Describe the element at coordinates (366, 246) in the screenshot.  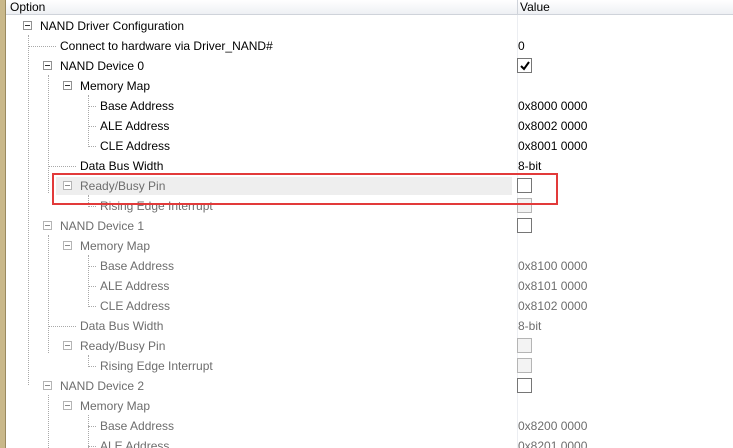
I see `tree-row-memory-map-1: Memory Map` at that location.